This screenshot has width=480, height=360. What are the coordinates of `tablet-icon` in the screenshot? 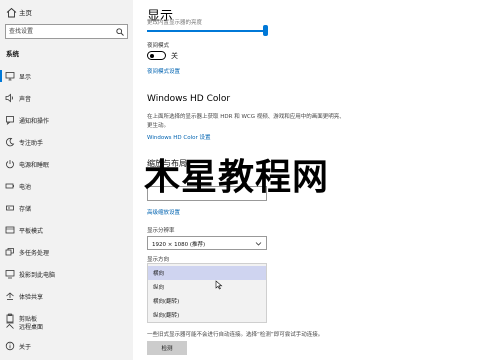 It's located at (10, 230).